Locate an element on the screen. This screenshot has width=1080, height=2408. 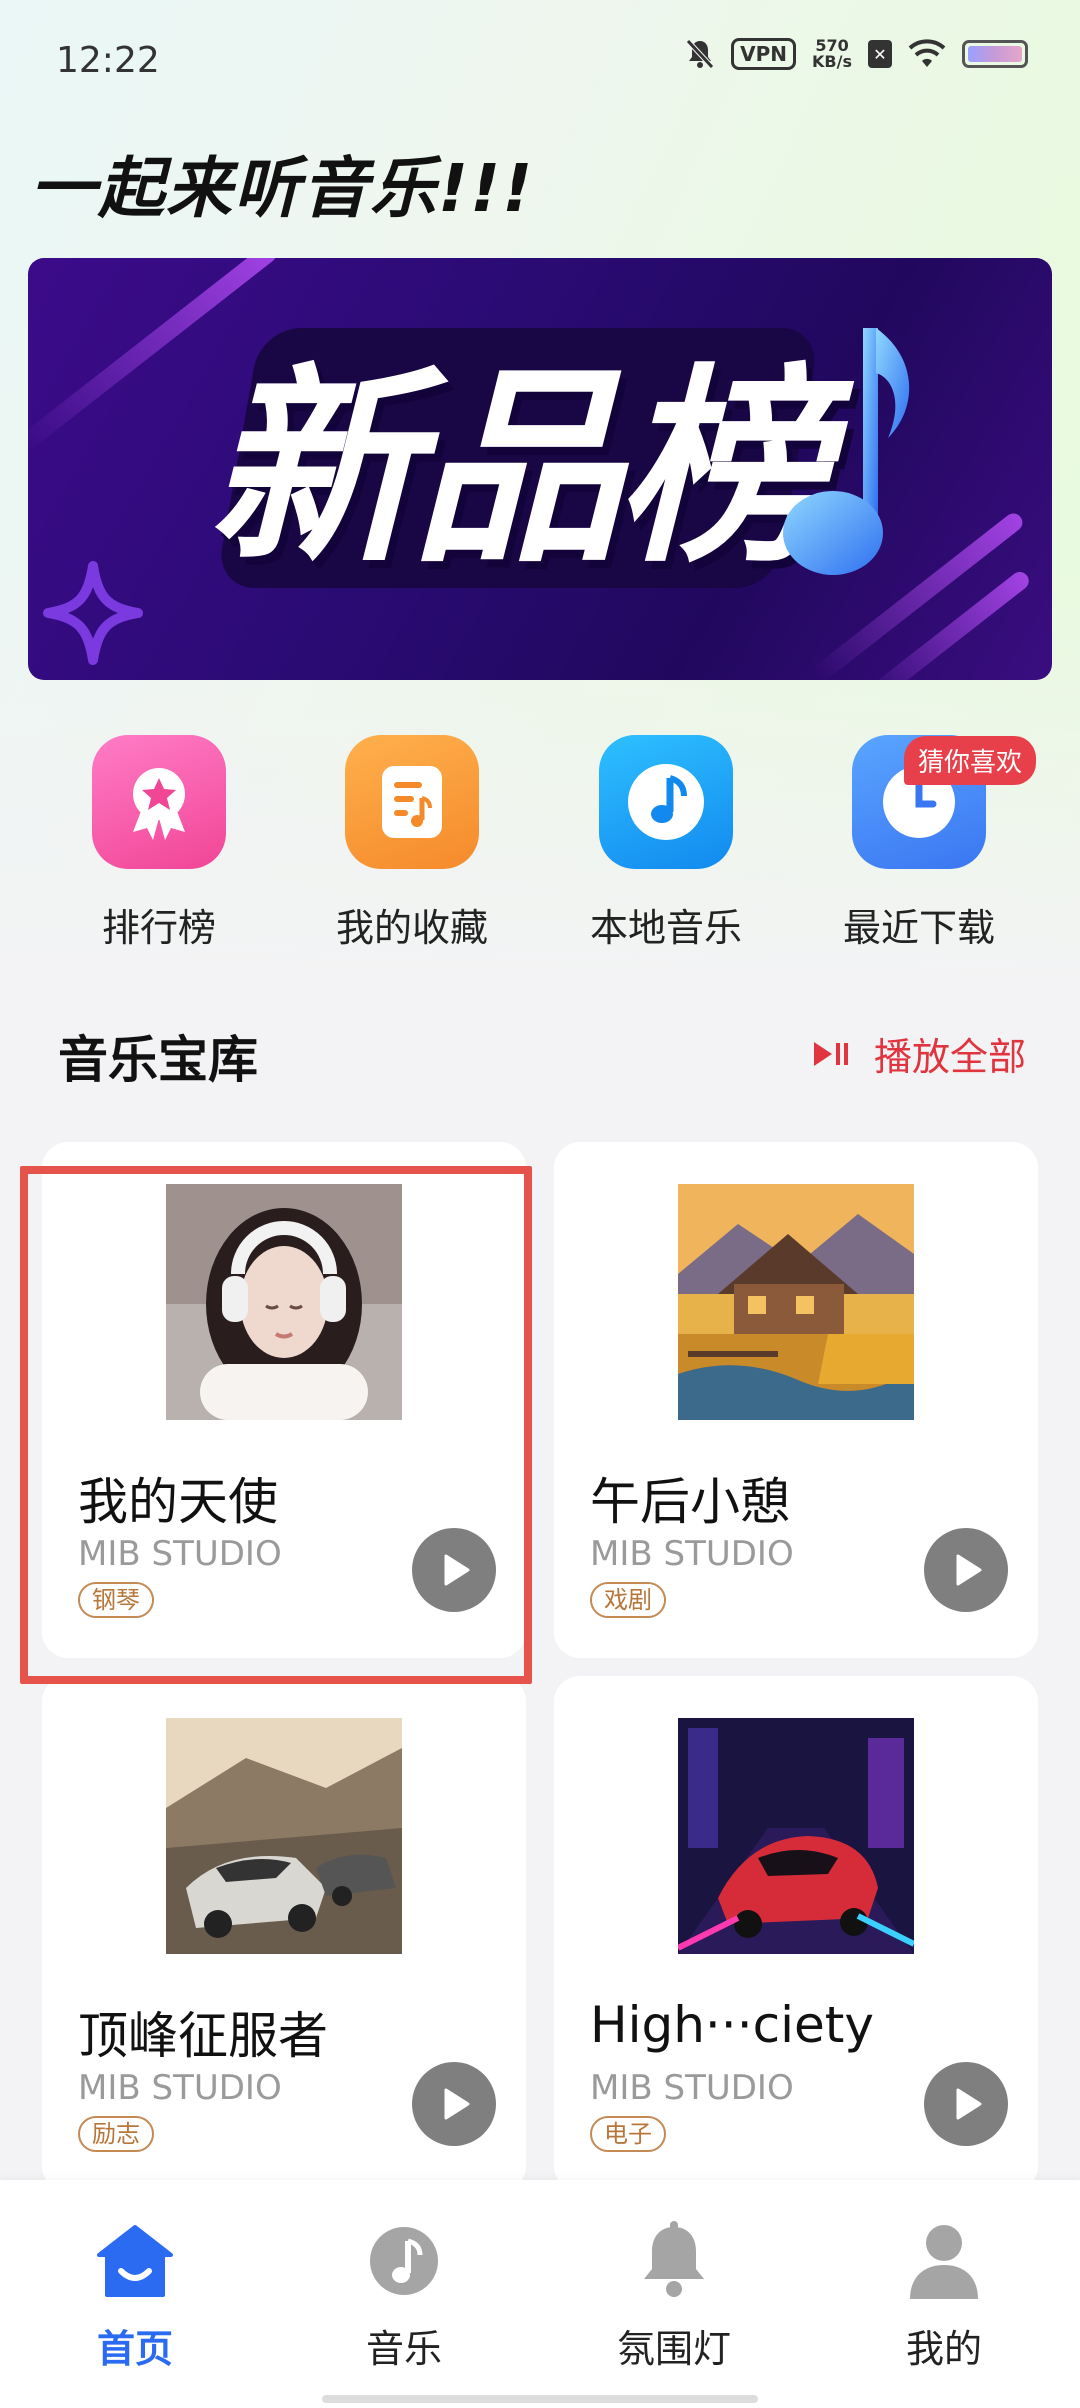
page-headline: 一起来听音乐!!! is located at coordinates (282, 188).